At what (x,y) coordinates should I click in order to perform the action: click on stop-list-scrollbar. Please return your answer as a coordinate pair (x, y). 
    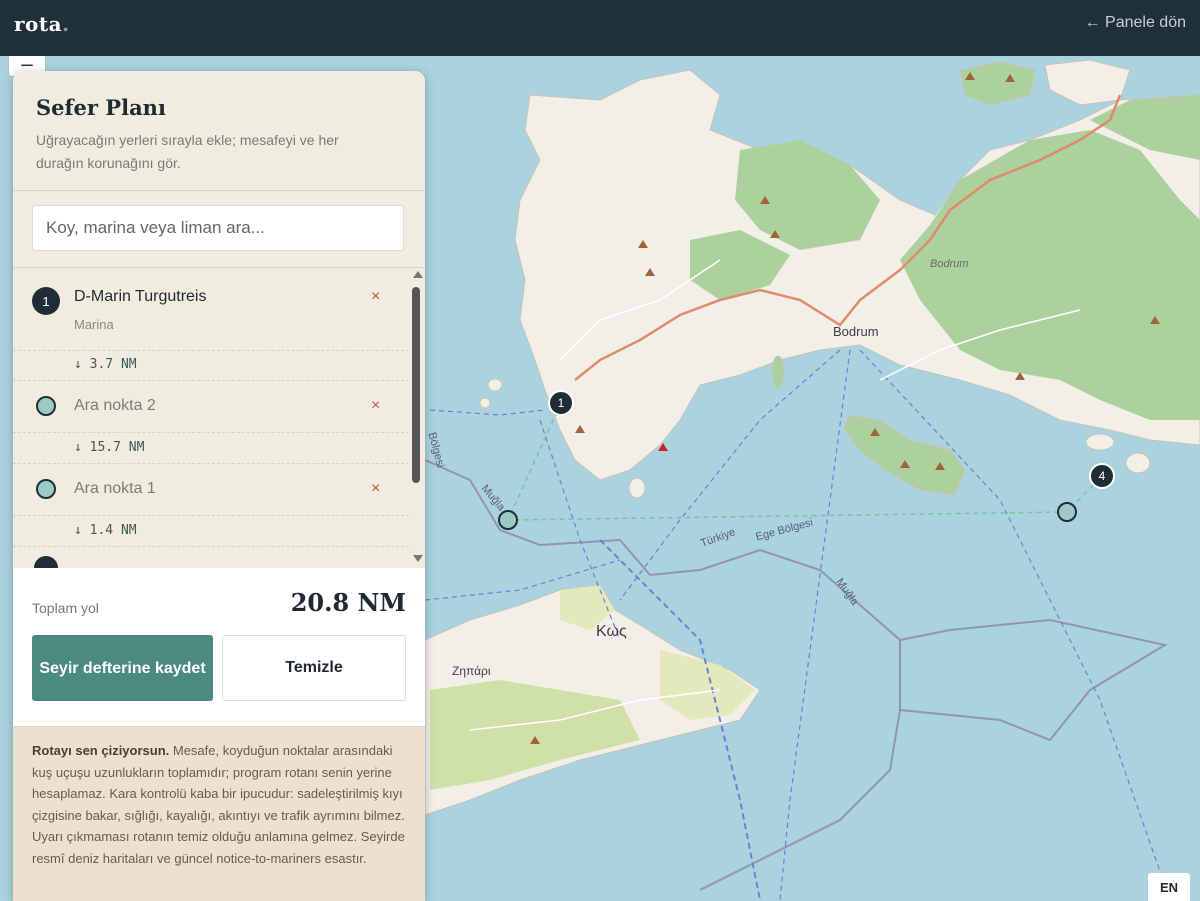
    Looking at the image, I should click on (417, 418).